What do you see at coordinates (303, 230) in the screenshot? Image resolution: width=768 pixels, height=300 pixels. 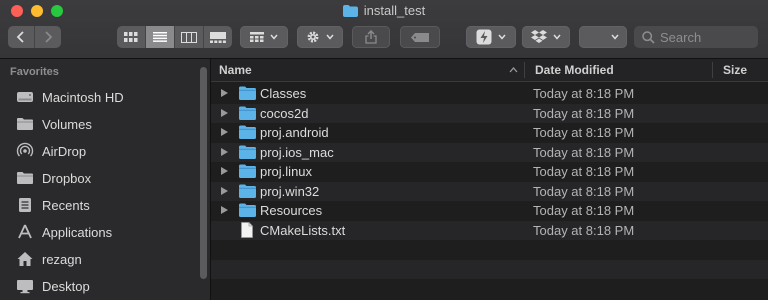 I see `file-name: CMakeLists.txt` at bounding box center [303, 230].